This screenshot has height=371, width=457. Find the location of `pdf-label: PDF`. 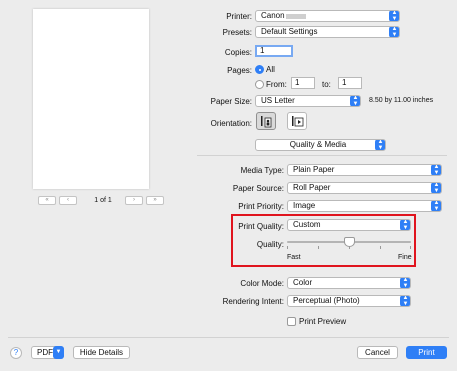

pdf-label: PDF is located at coordinates (45, 352).